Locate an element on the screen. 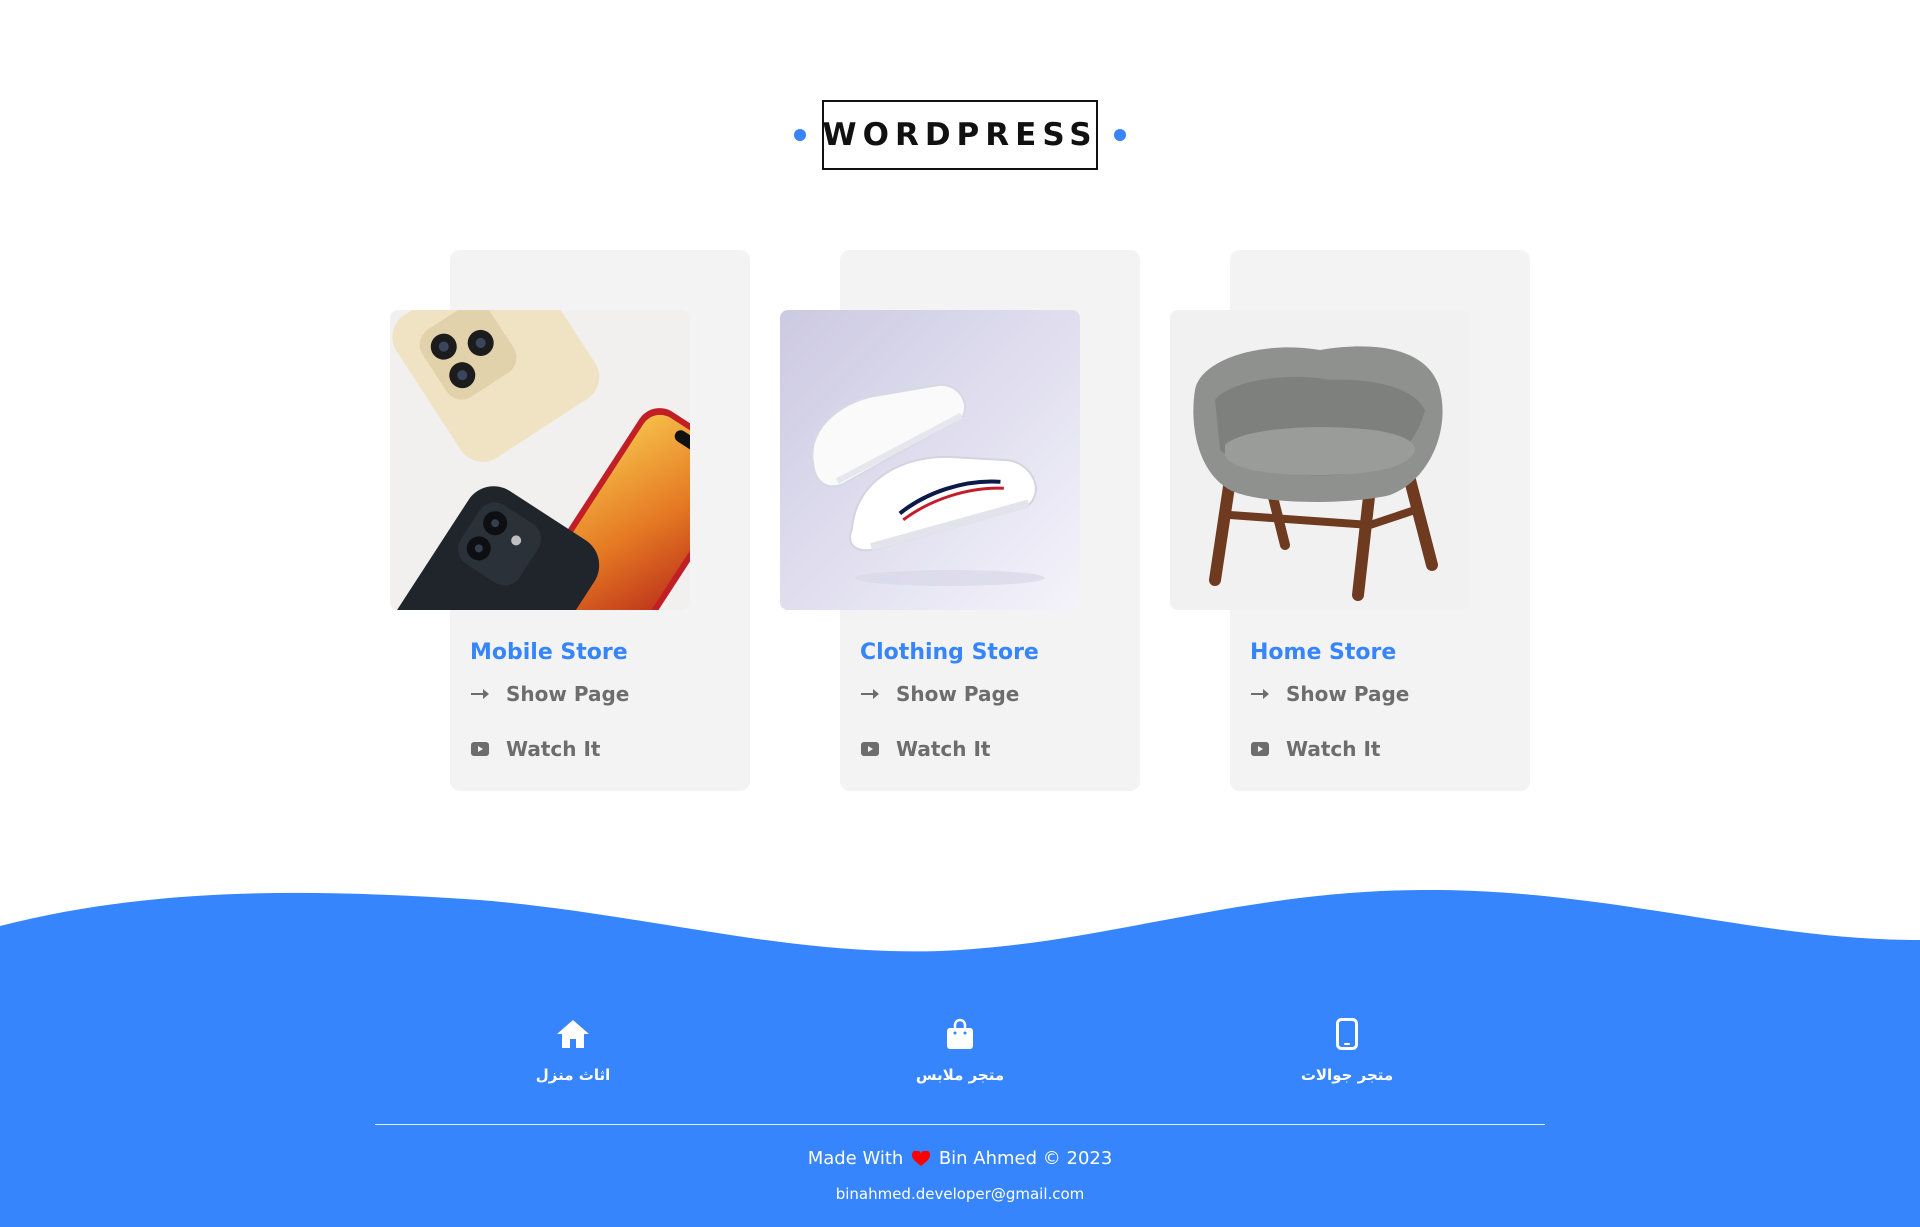 The width and height of the screenshot is (1920, 1227). decorative-dot-left is located at coordinates (800, 135).